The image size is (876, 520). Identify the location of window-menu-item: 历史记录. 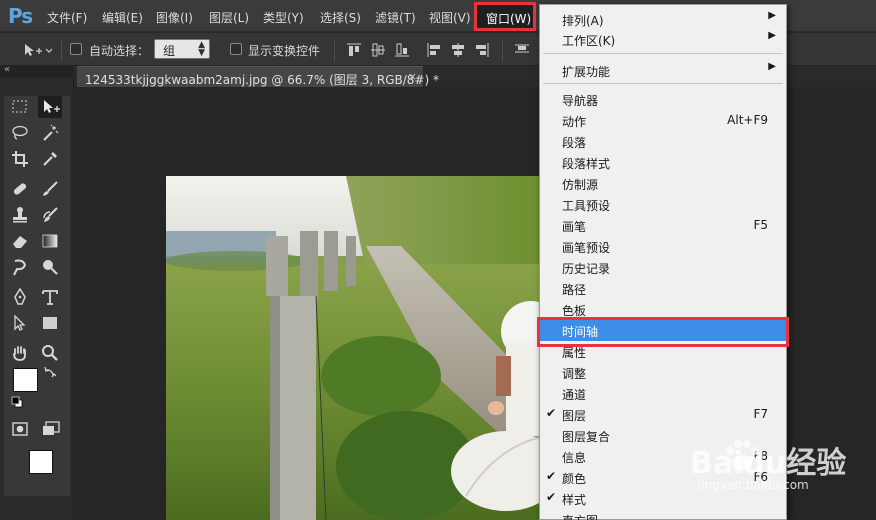
(663, 267).